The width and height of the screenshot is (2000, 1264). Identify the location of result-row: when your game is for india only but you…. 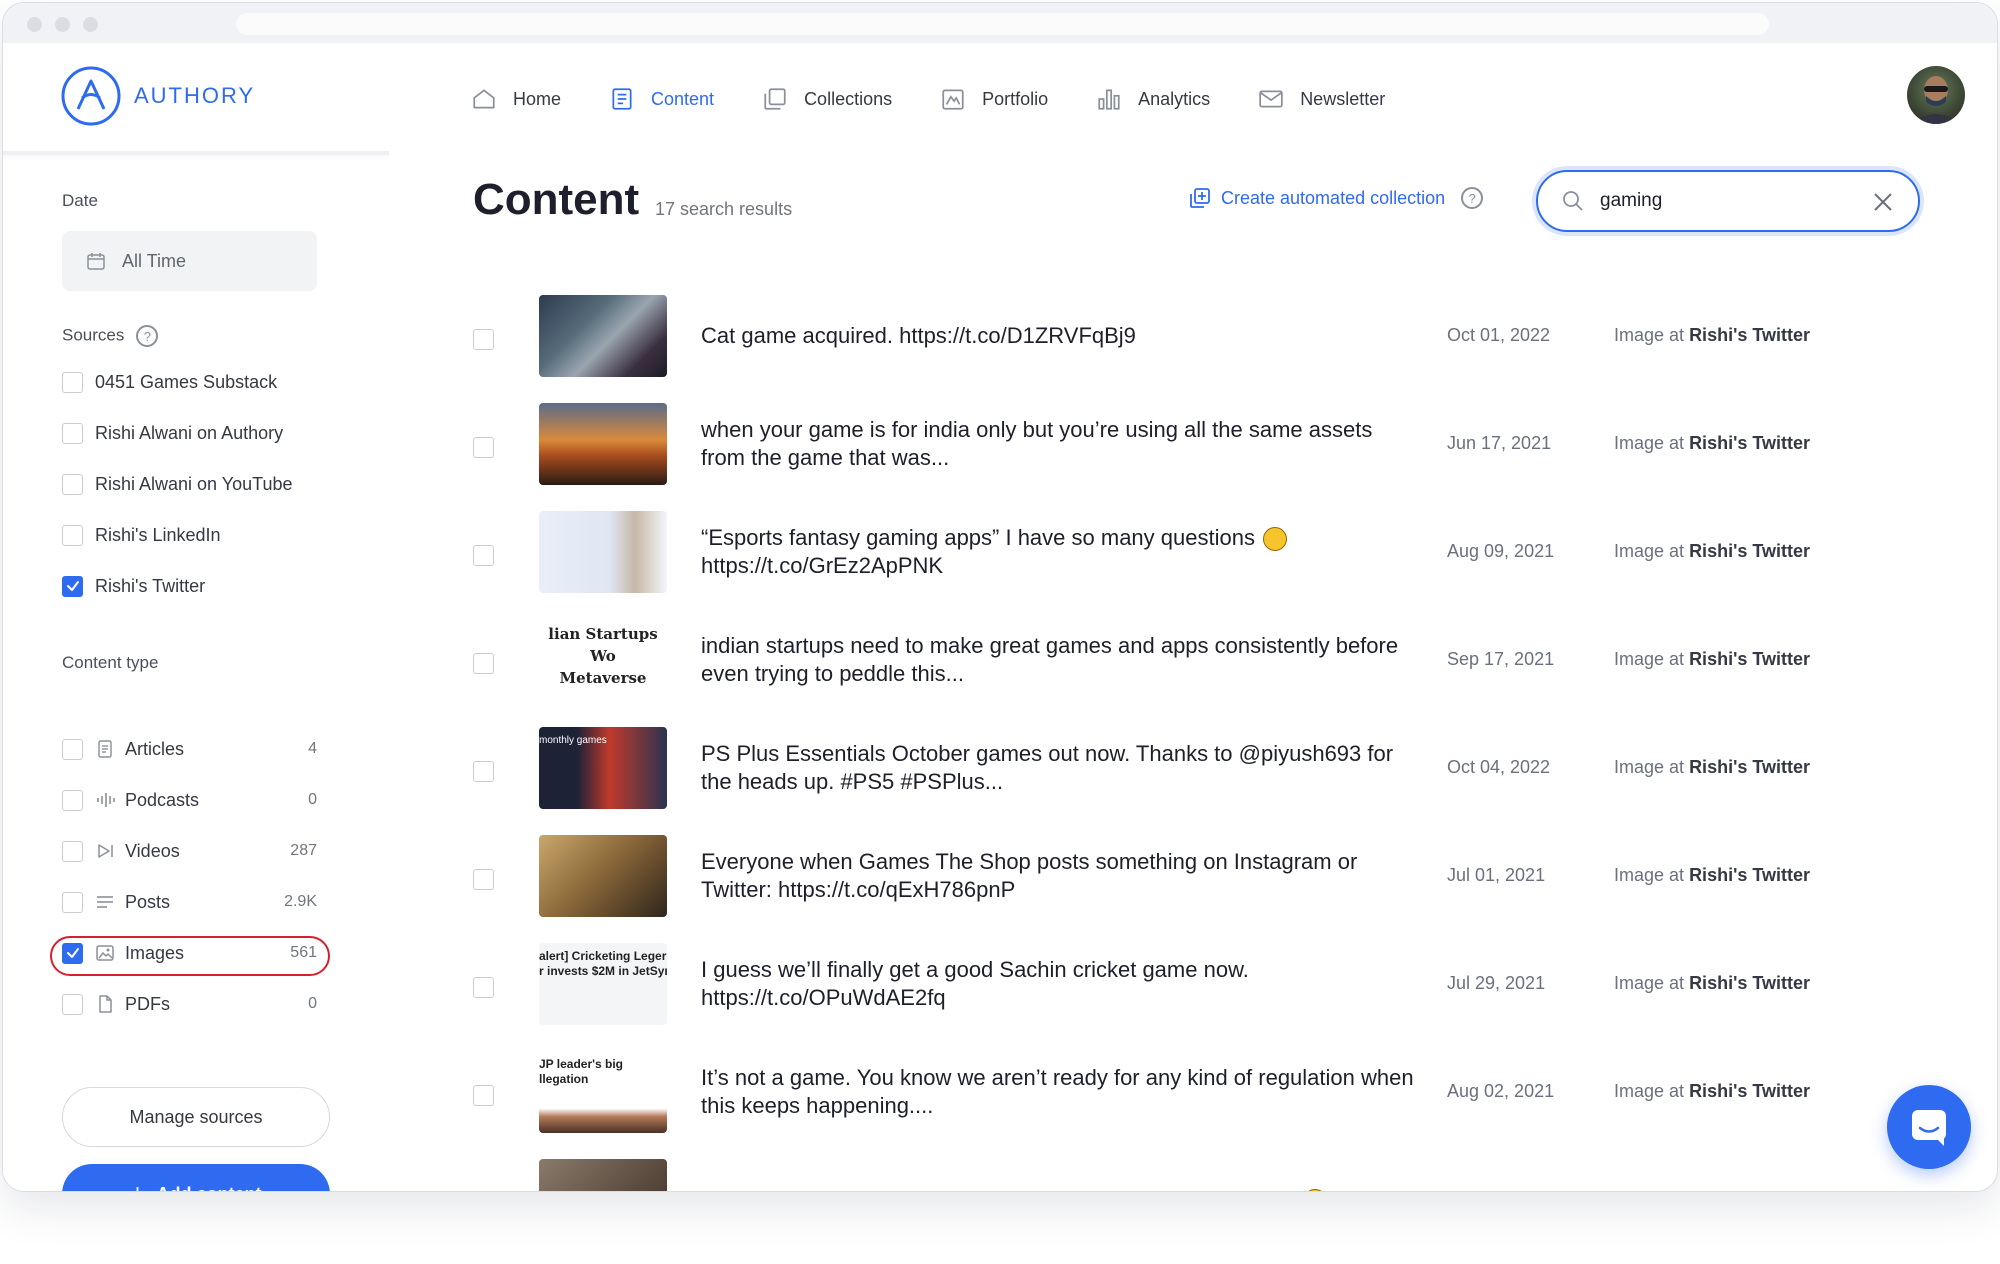
(1153, 445).